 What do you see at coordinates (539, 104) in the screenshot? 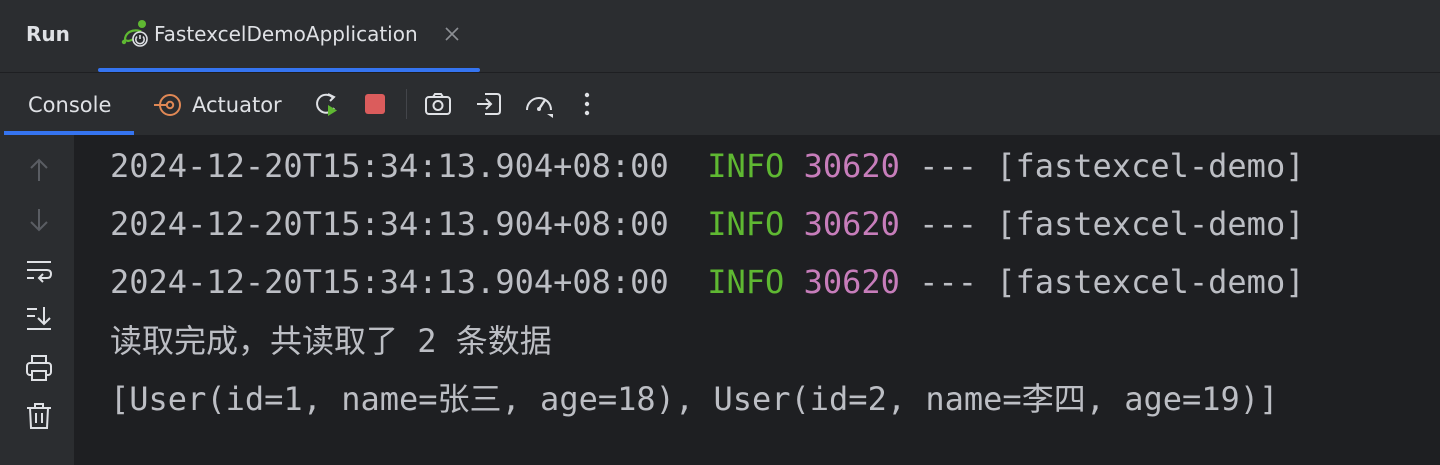
I see `profiler-gauge-icon` at bounding box center [539, 104].